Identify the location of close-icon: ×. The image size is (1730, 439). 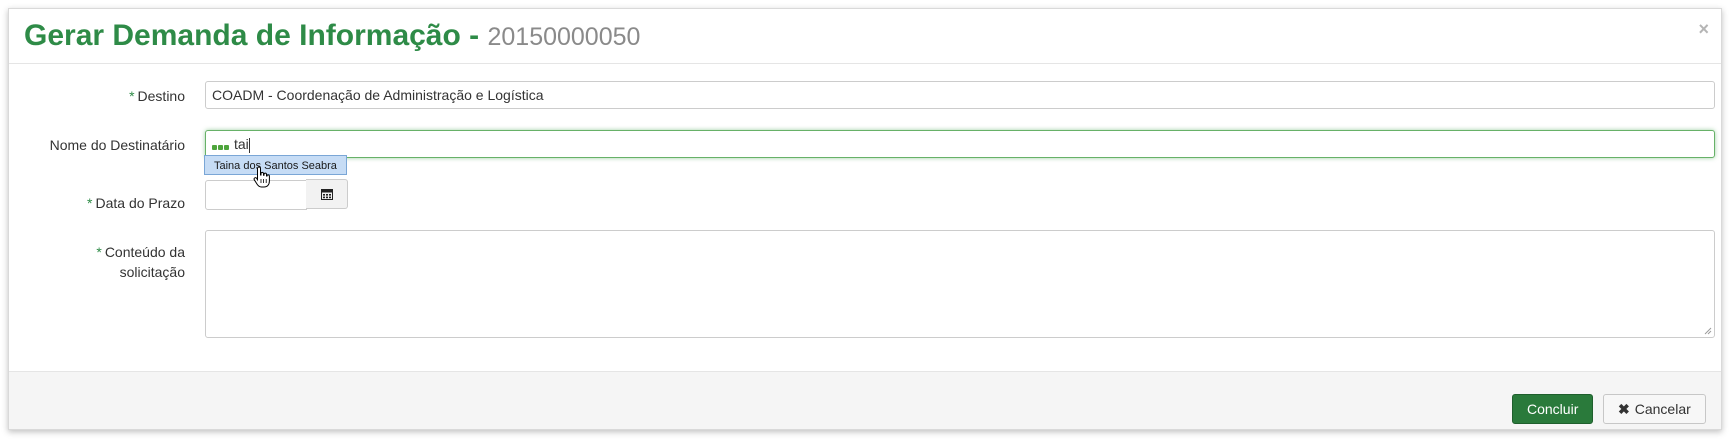
(1703, 29).